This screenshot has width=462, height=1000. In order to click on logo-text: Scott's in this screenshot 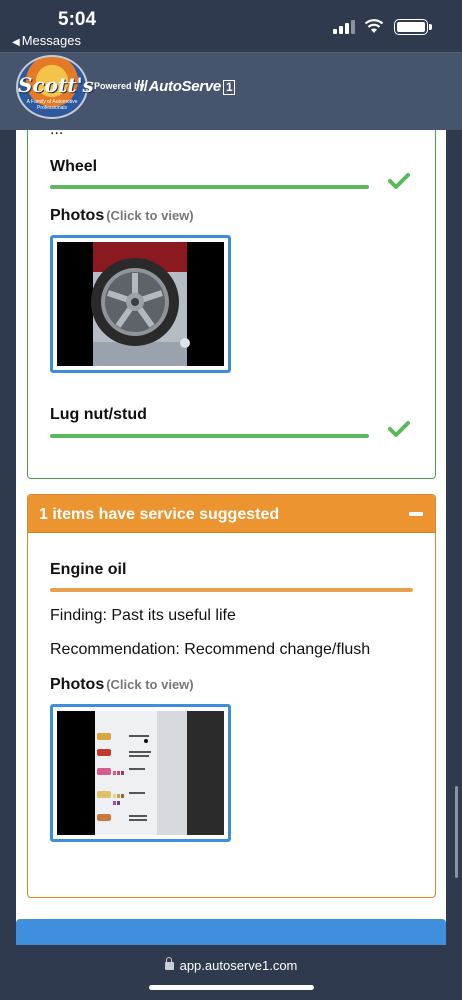, I will do `click(56, 85)`.